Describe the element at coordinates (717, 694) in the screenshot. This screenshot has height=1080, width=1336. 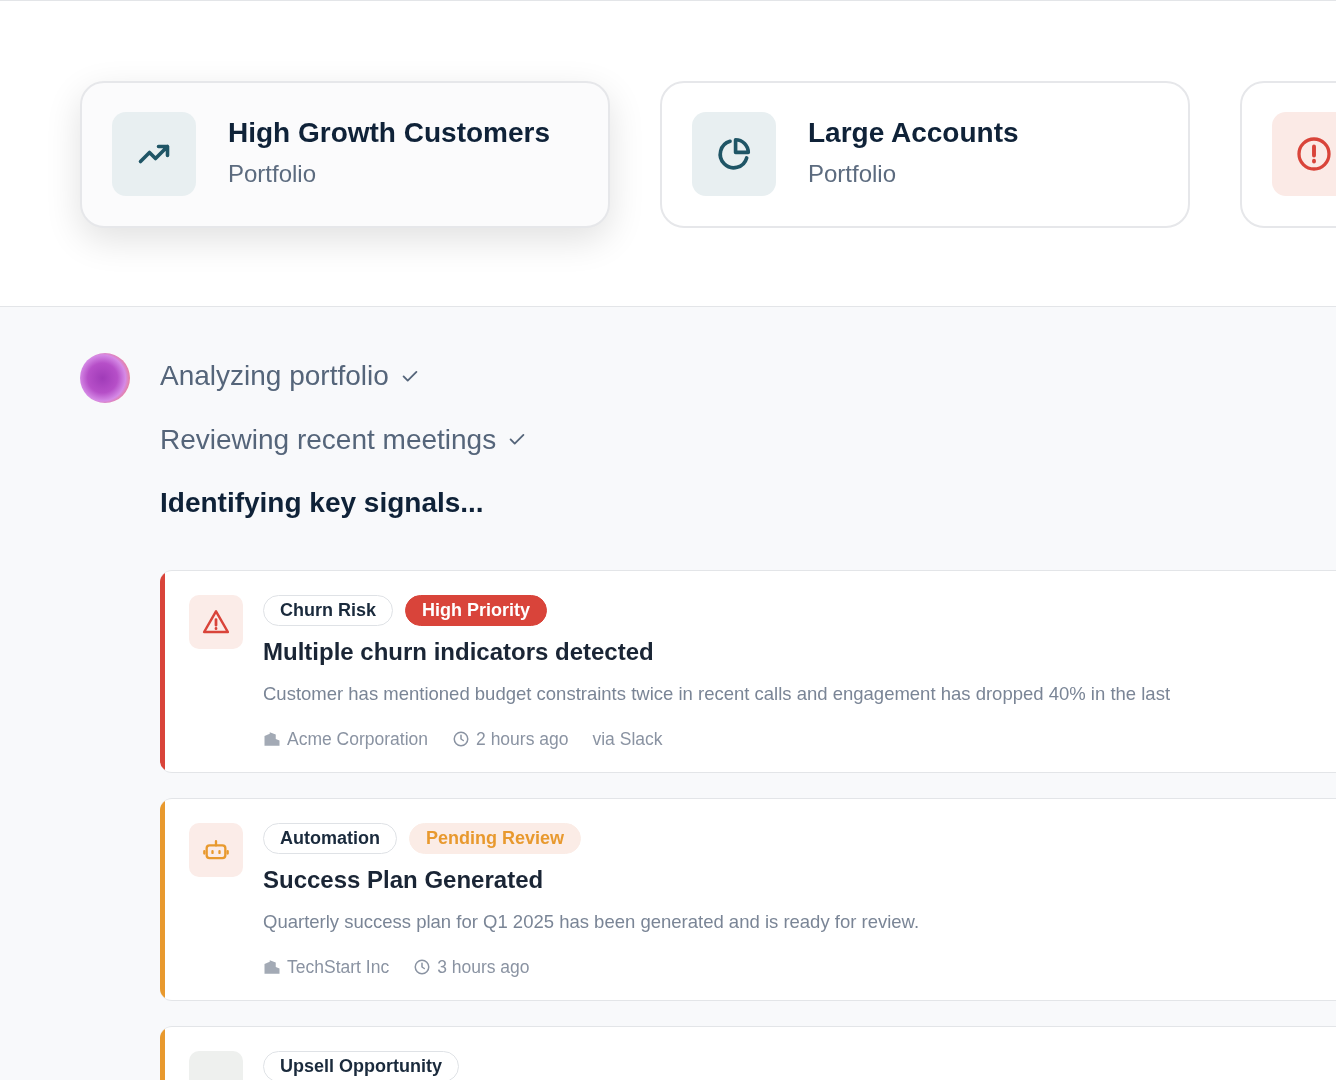
I see `signal-description: Customer has mentioned budget constraints twice in recent calls and engagement has dropped 40% in the last` at that location.